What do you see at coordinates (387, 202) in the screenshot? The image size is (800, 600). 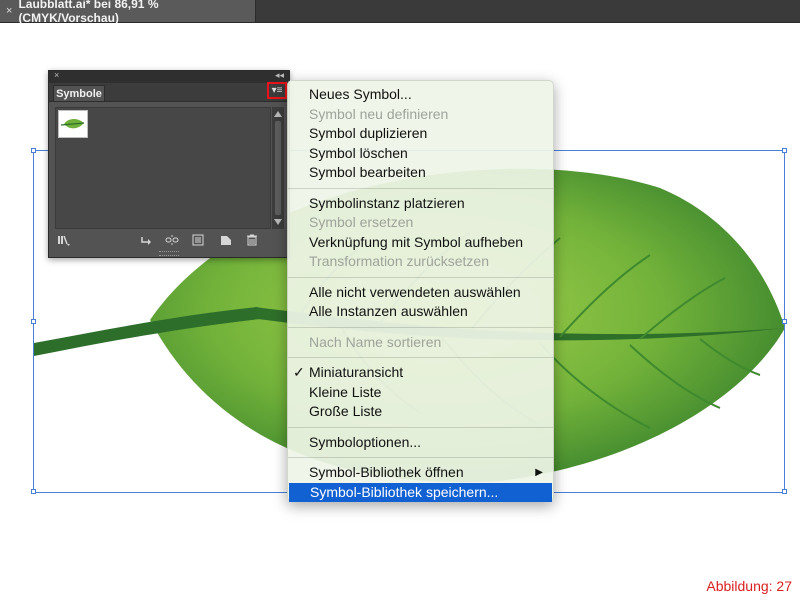 I see `menu-item-label: Symbolinstanz platzieren` at bounding box center [387, 202].